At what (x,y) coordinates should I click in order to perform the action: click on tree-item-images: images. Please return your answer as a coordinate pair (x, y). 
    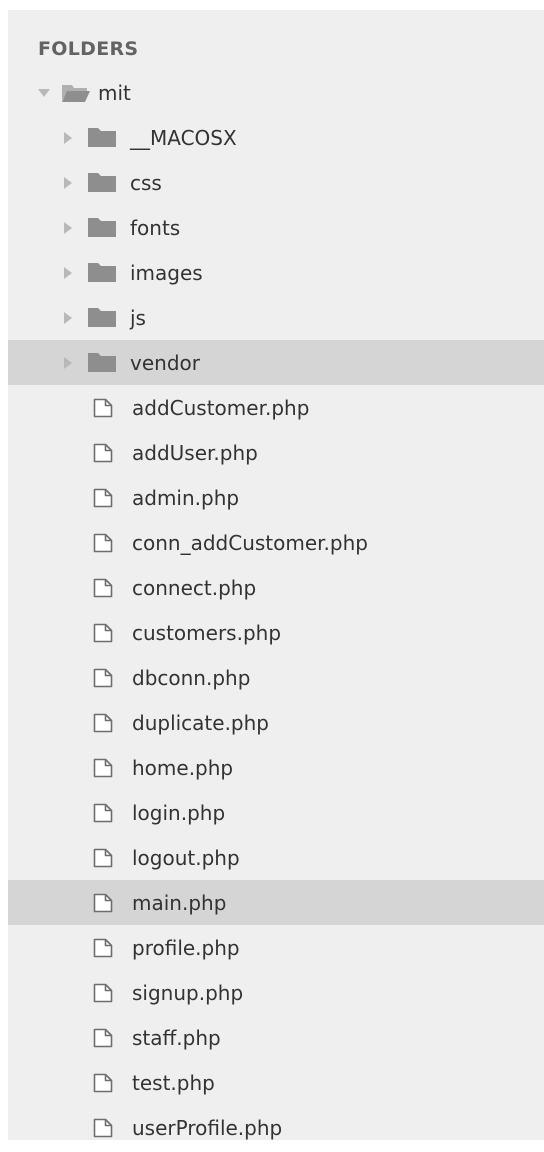
    Looking at the image, I should click on (276, 272).